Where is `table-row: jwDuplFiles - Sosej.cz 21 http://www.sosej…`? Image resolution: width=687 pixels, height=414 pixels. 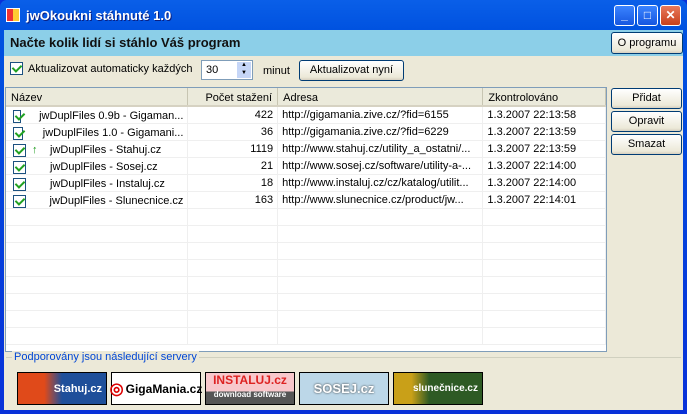 table-row: jwDuplFiles - Sosej.cz 21 http://www.sosej… is located at coordinates (306, 166).